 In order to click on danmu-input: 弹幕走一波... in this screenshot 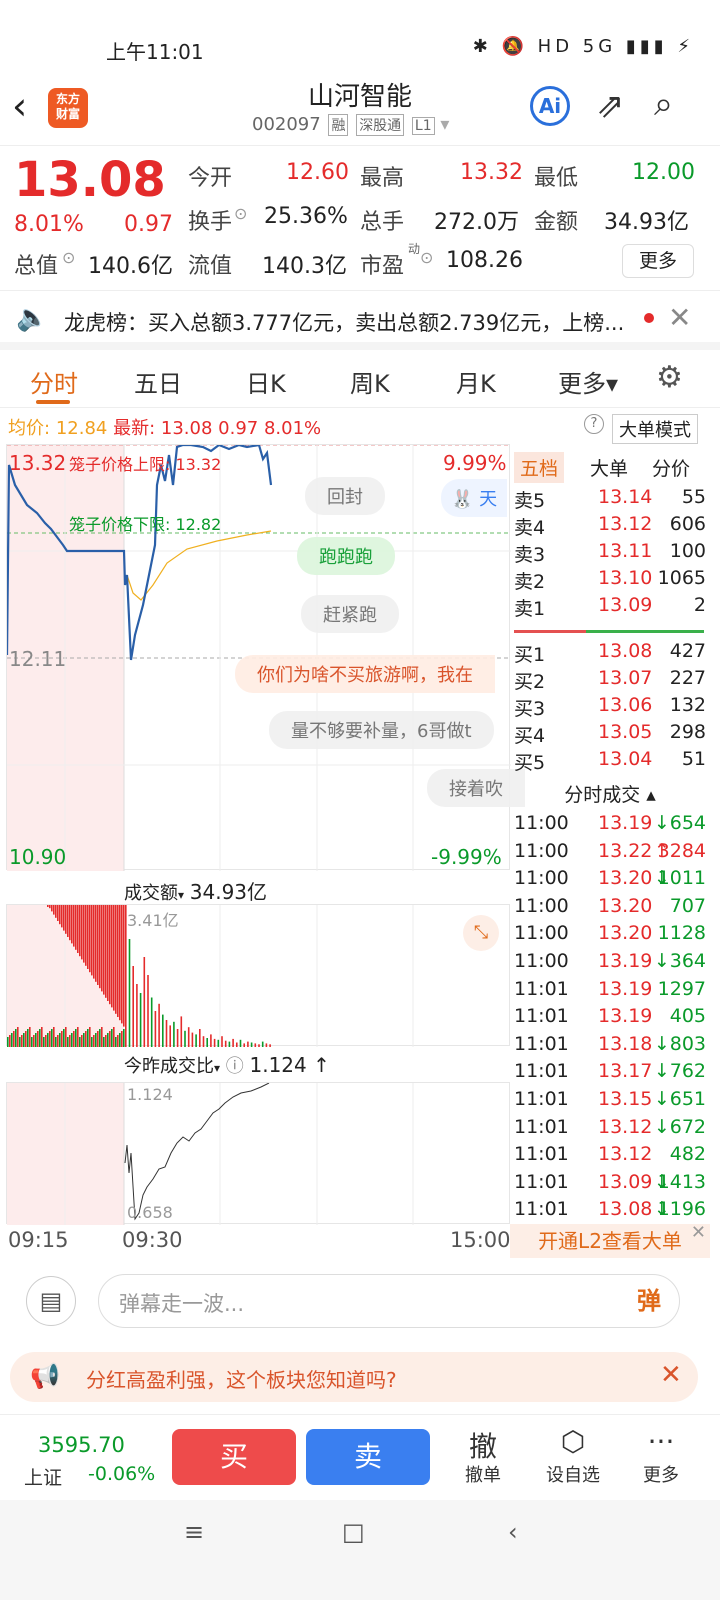, I will do `click(389, 1301)`.